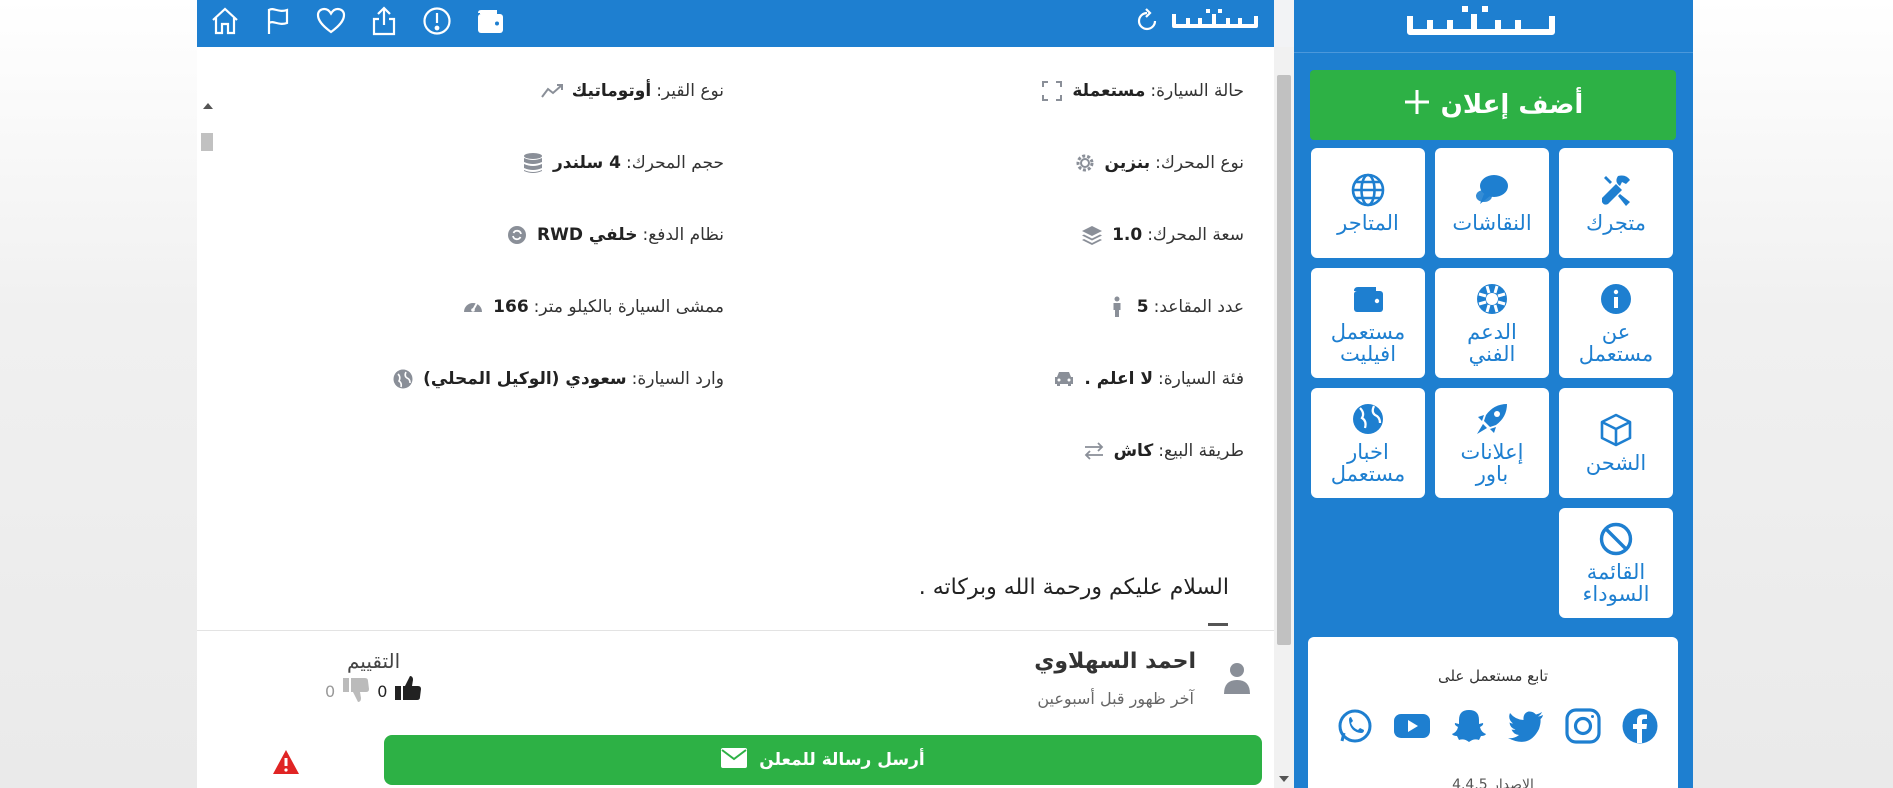  Describe the element at coordinates (1493, 782) in the screenshot. I see `app-version: الإصدار 4.4.5` at that location.